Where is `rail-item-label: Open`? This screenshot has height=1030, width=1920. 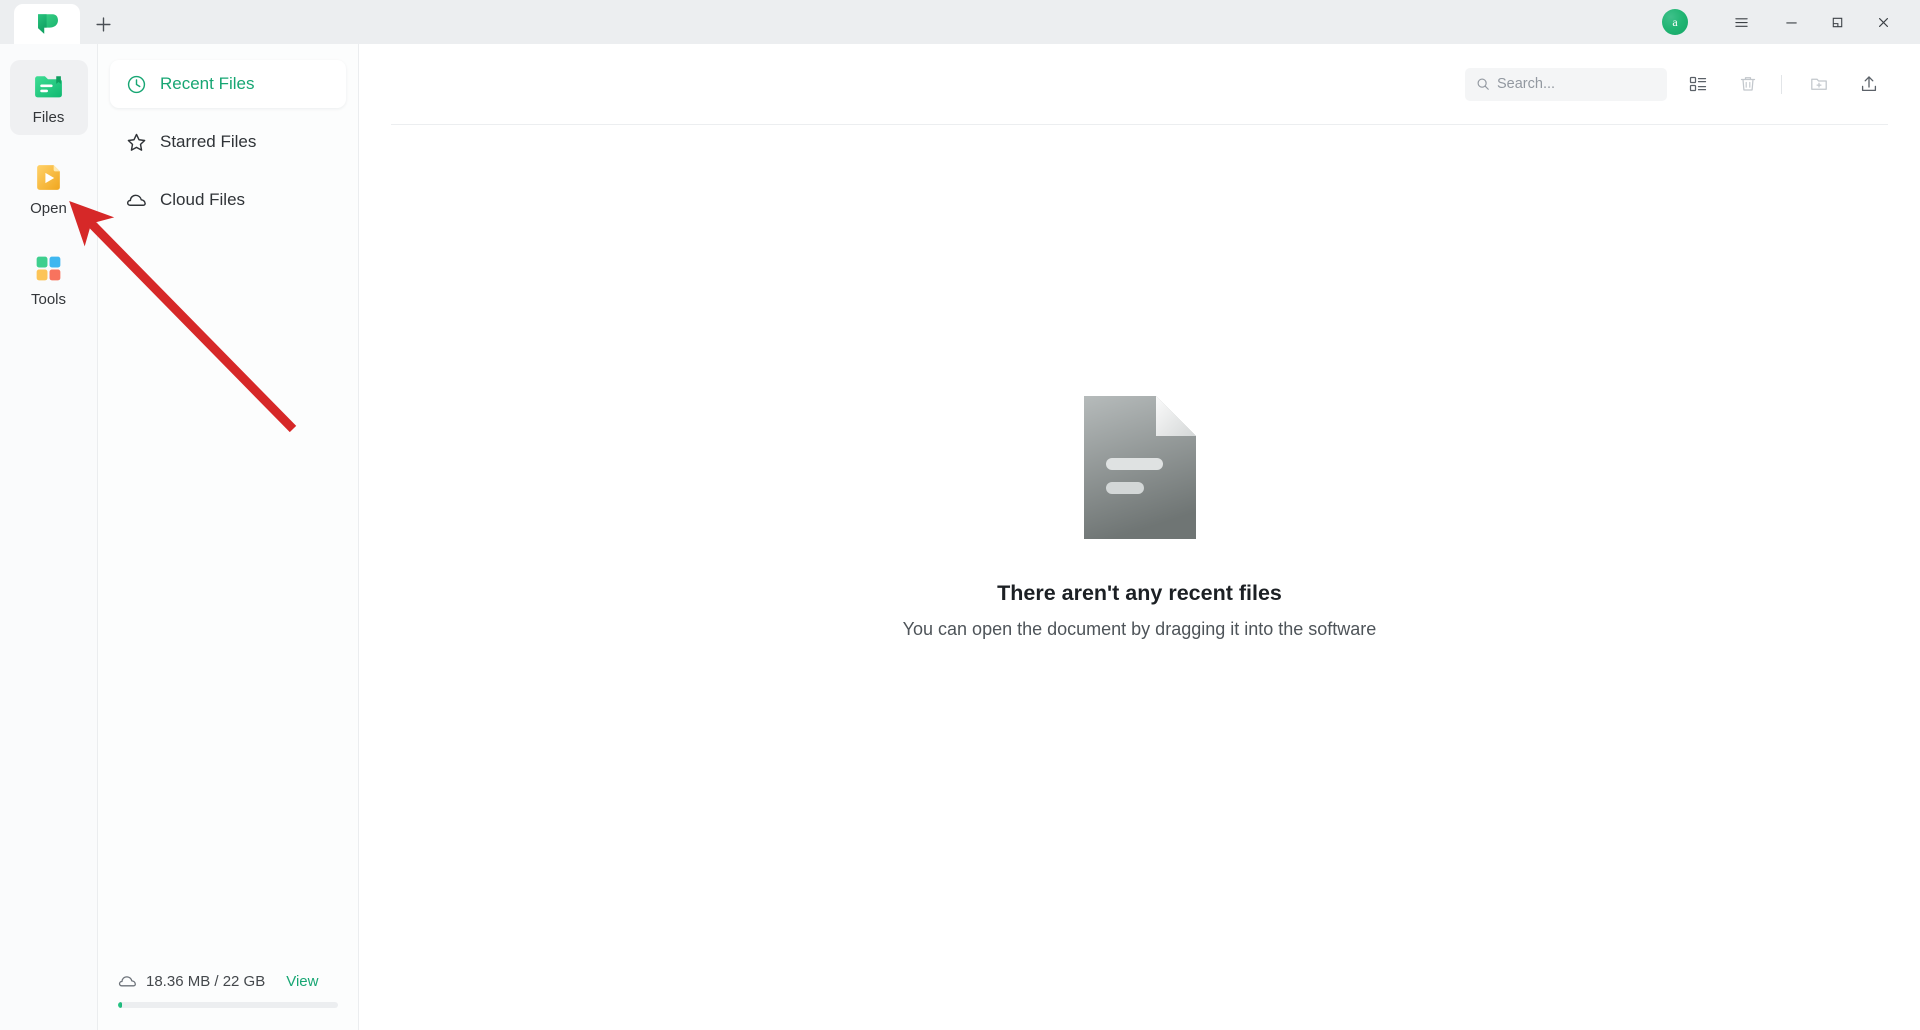 rail-item-label: Open is located at coordinates (48, 208).